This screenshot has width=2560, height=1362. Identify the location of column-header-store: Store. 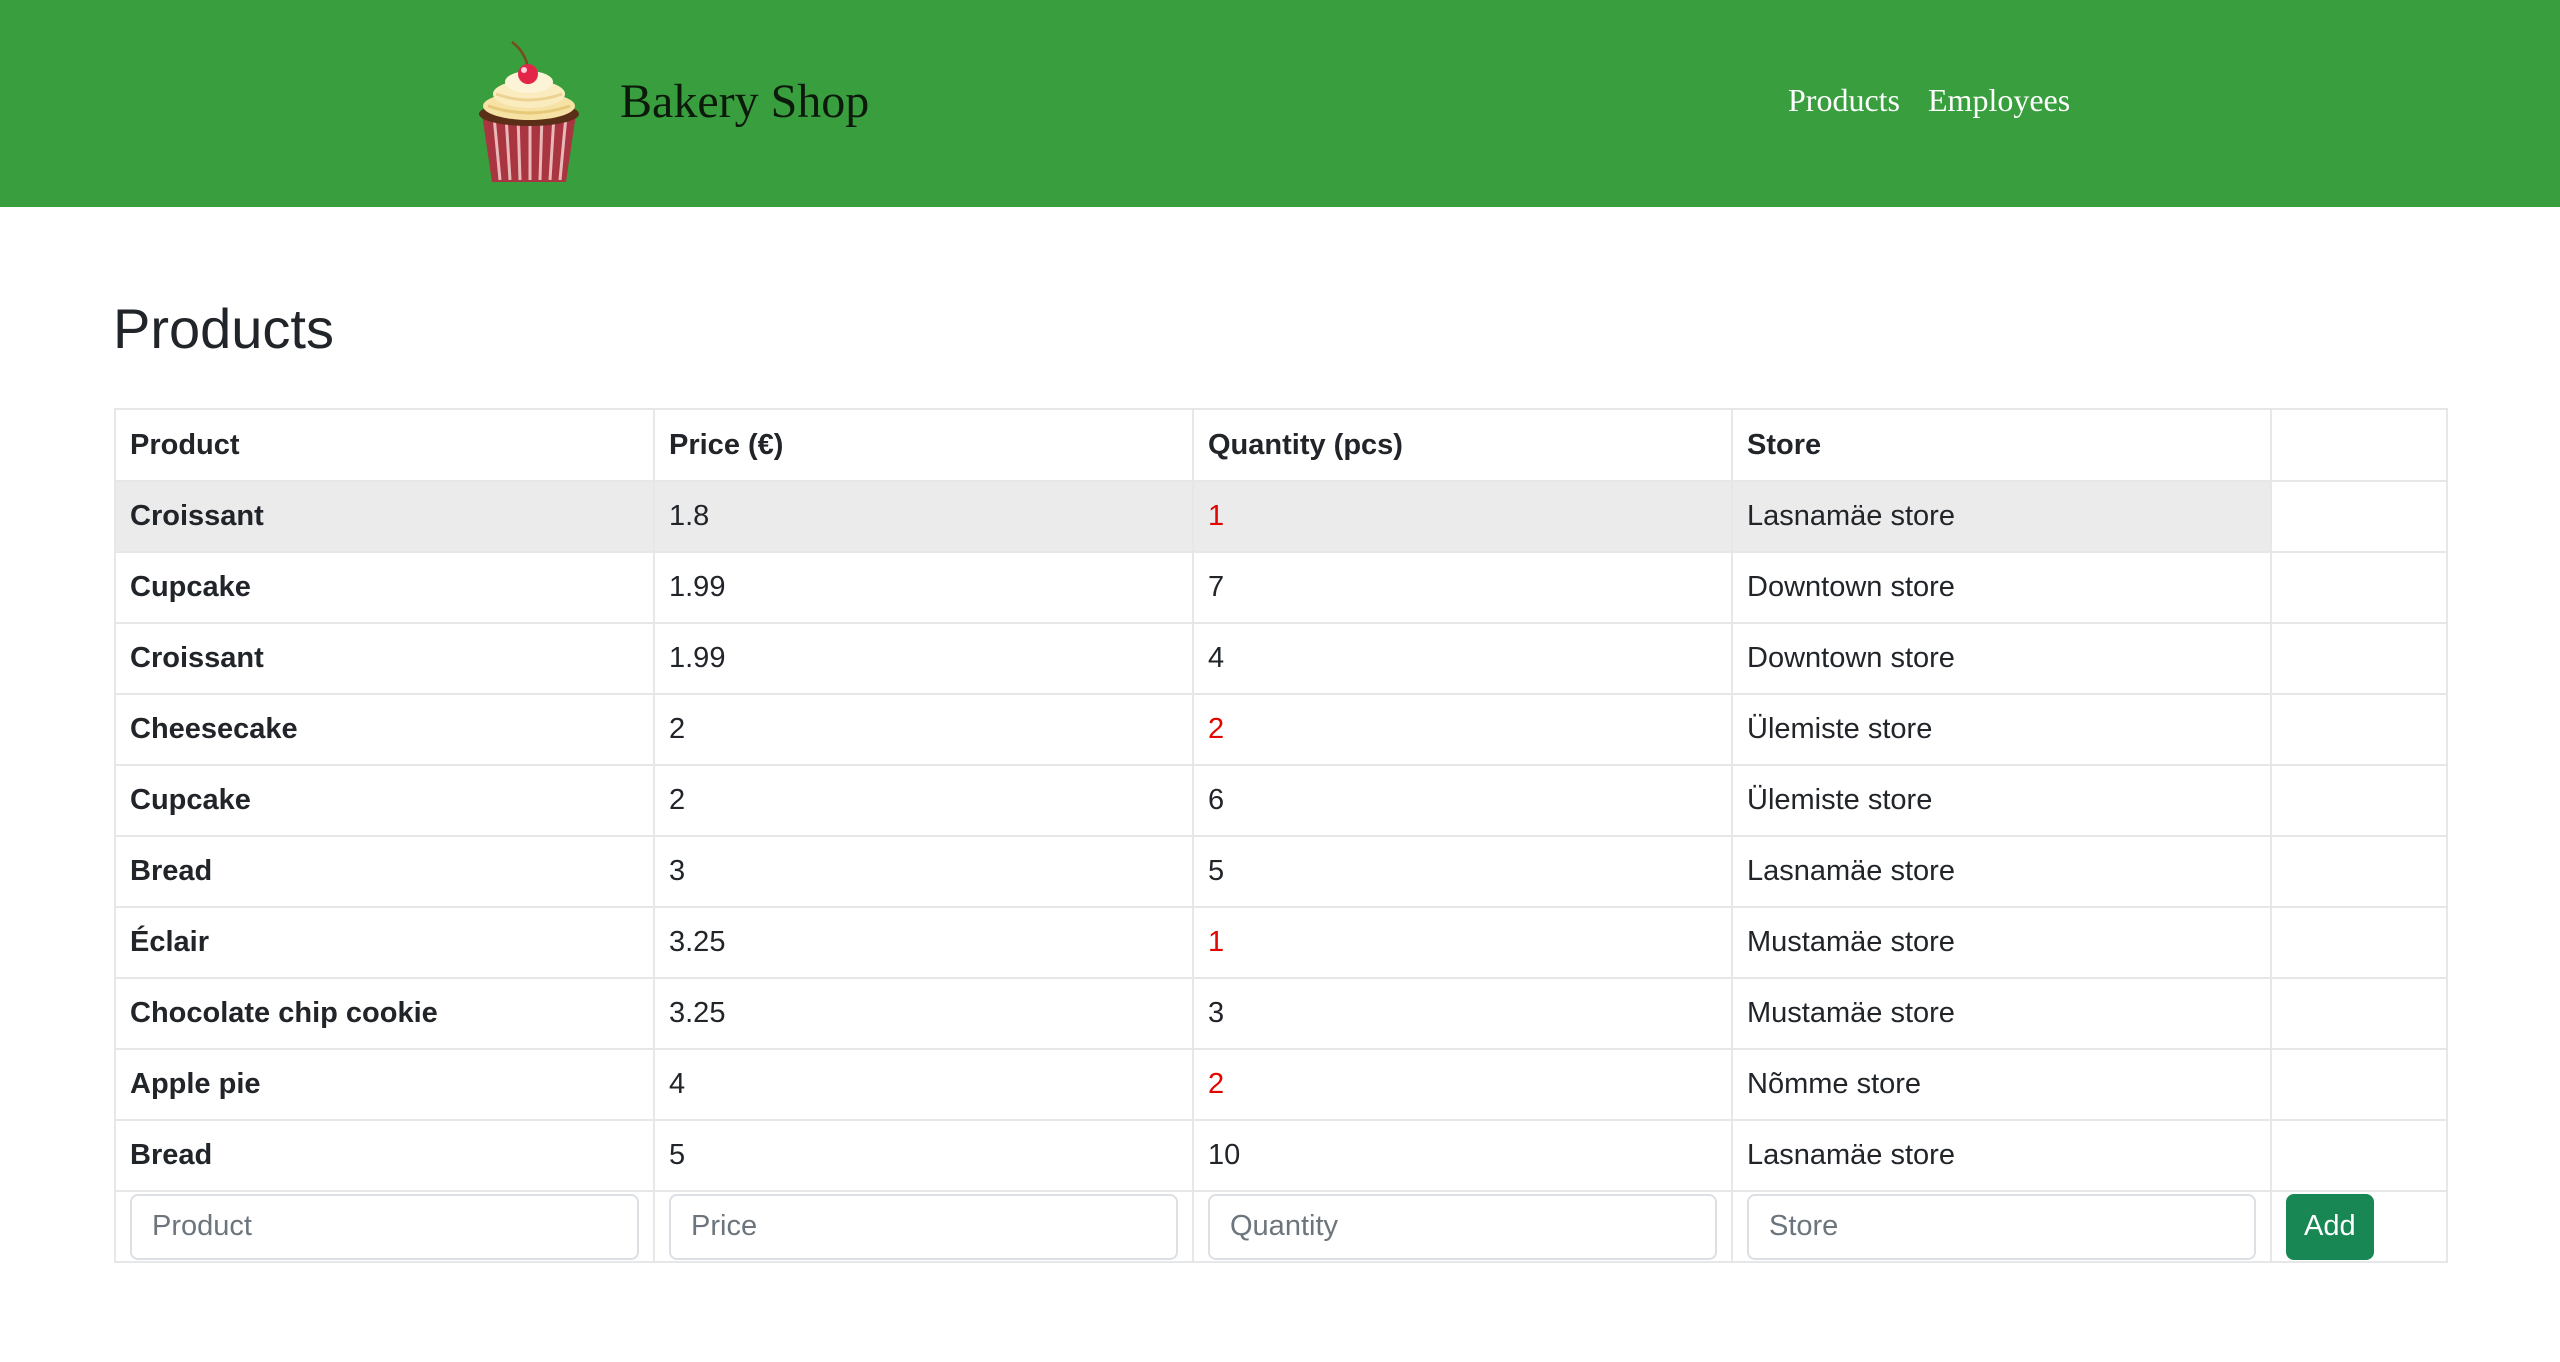
(2001, 445).